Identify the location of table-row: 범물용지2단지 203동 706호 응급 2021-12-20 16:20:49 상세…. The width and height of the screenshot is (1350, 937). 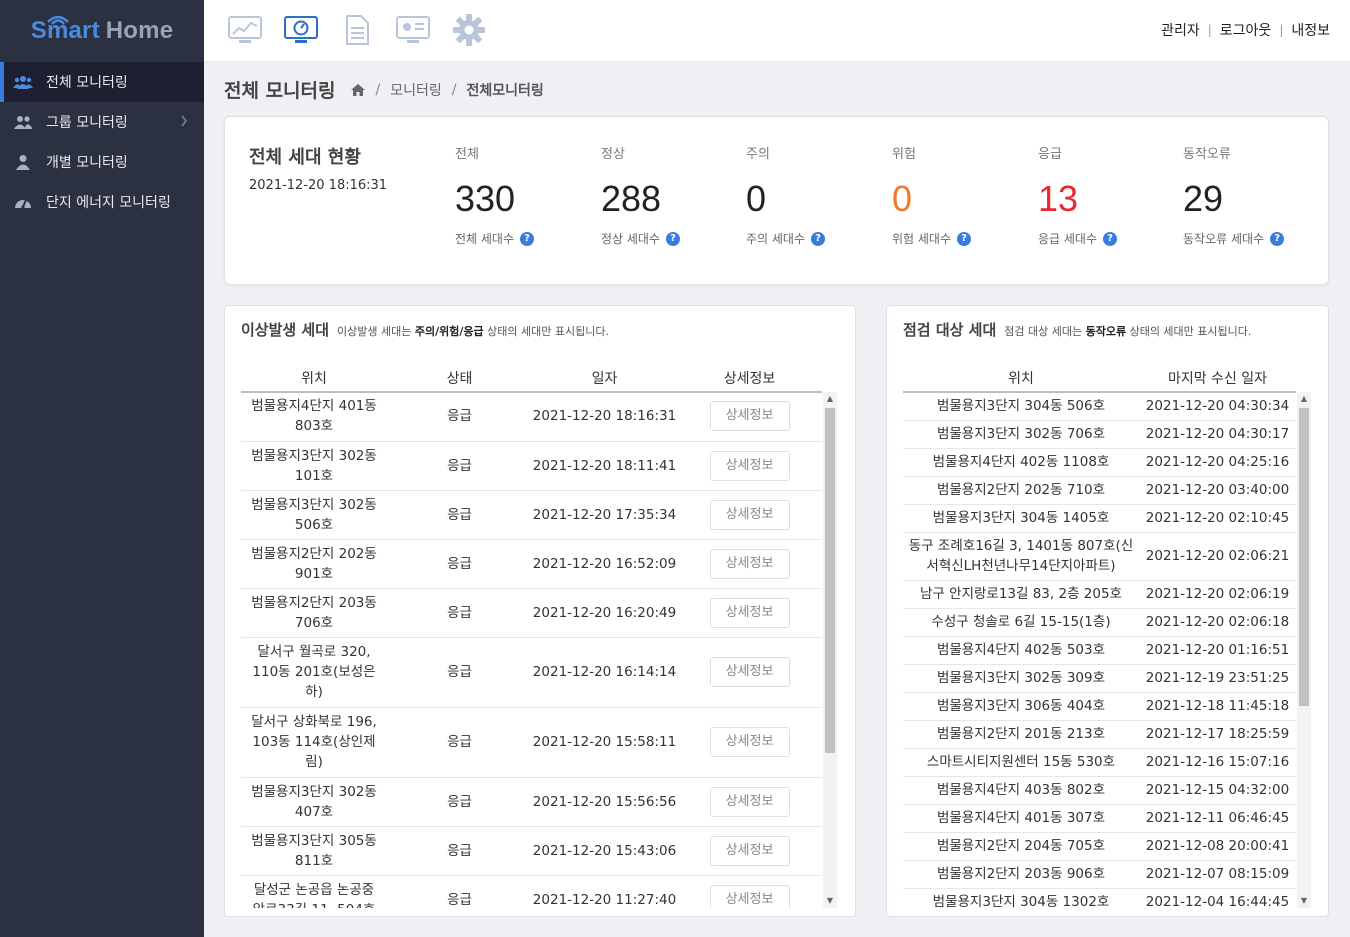
(531, 613).